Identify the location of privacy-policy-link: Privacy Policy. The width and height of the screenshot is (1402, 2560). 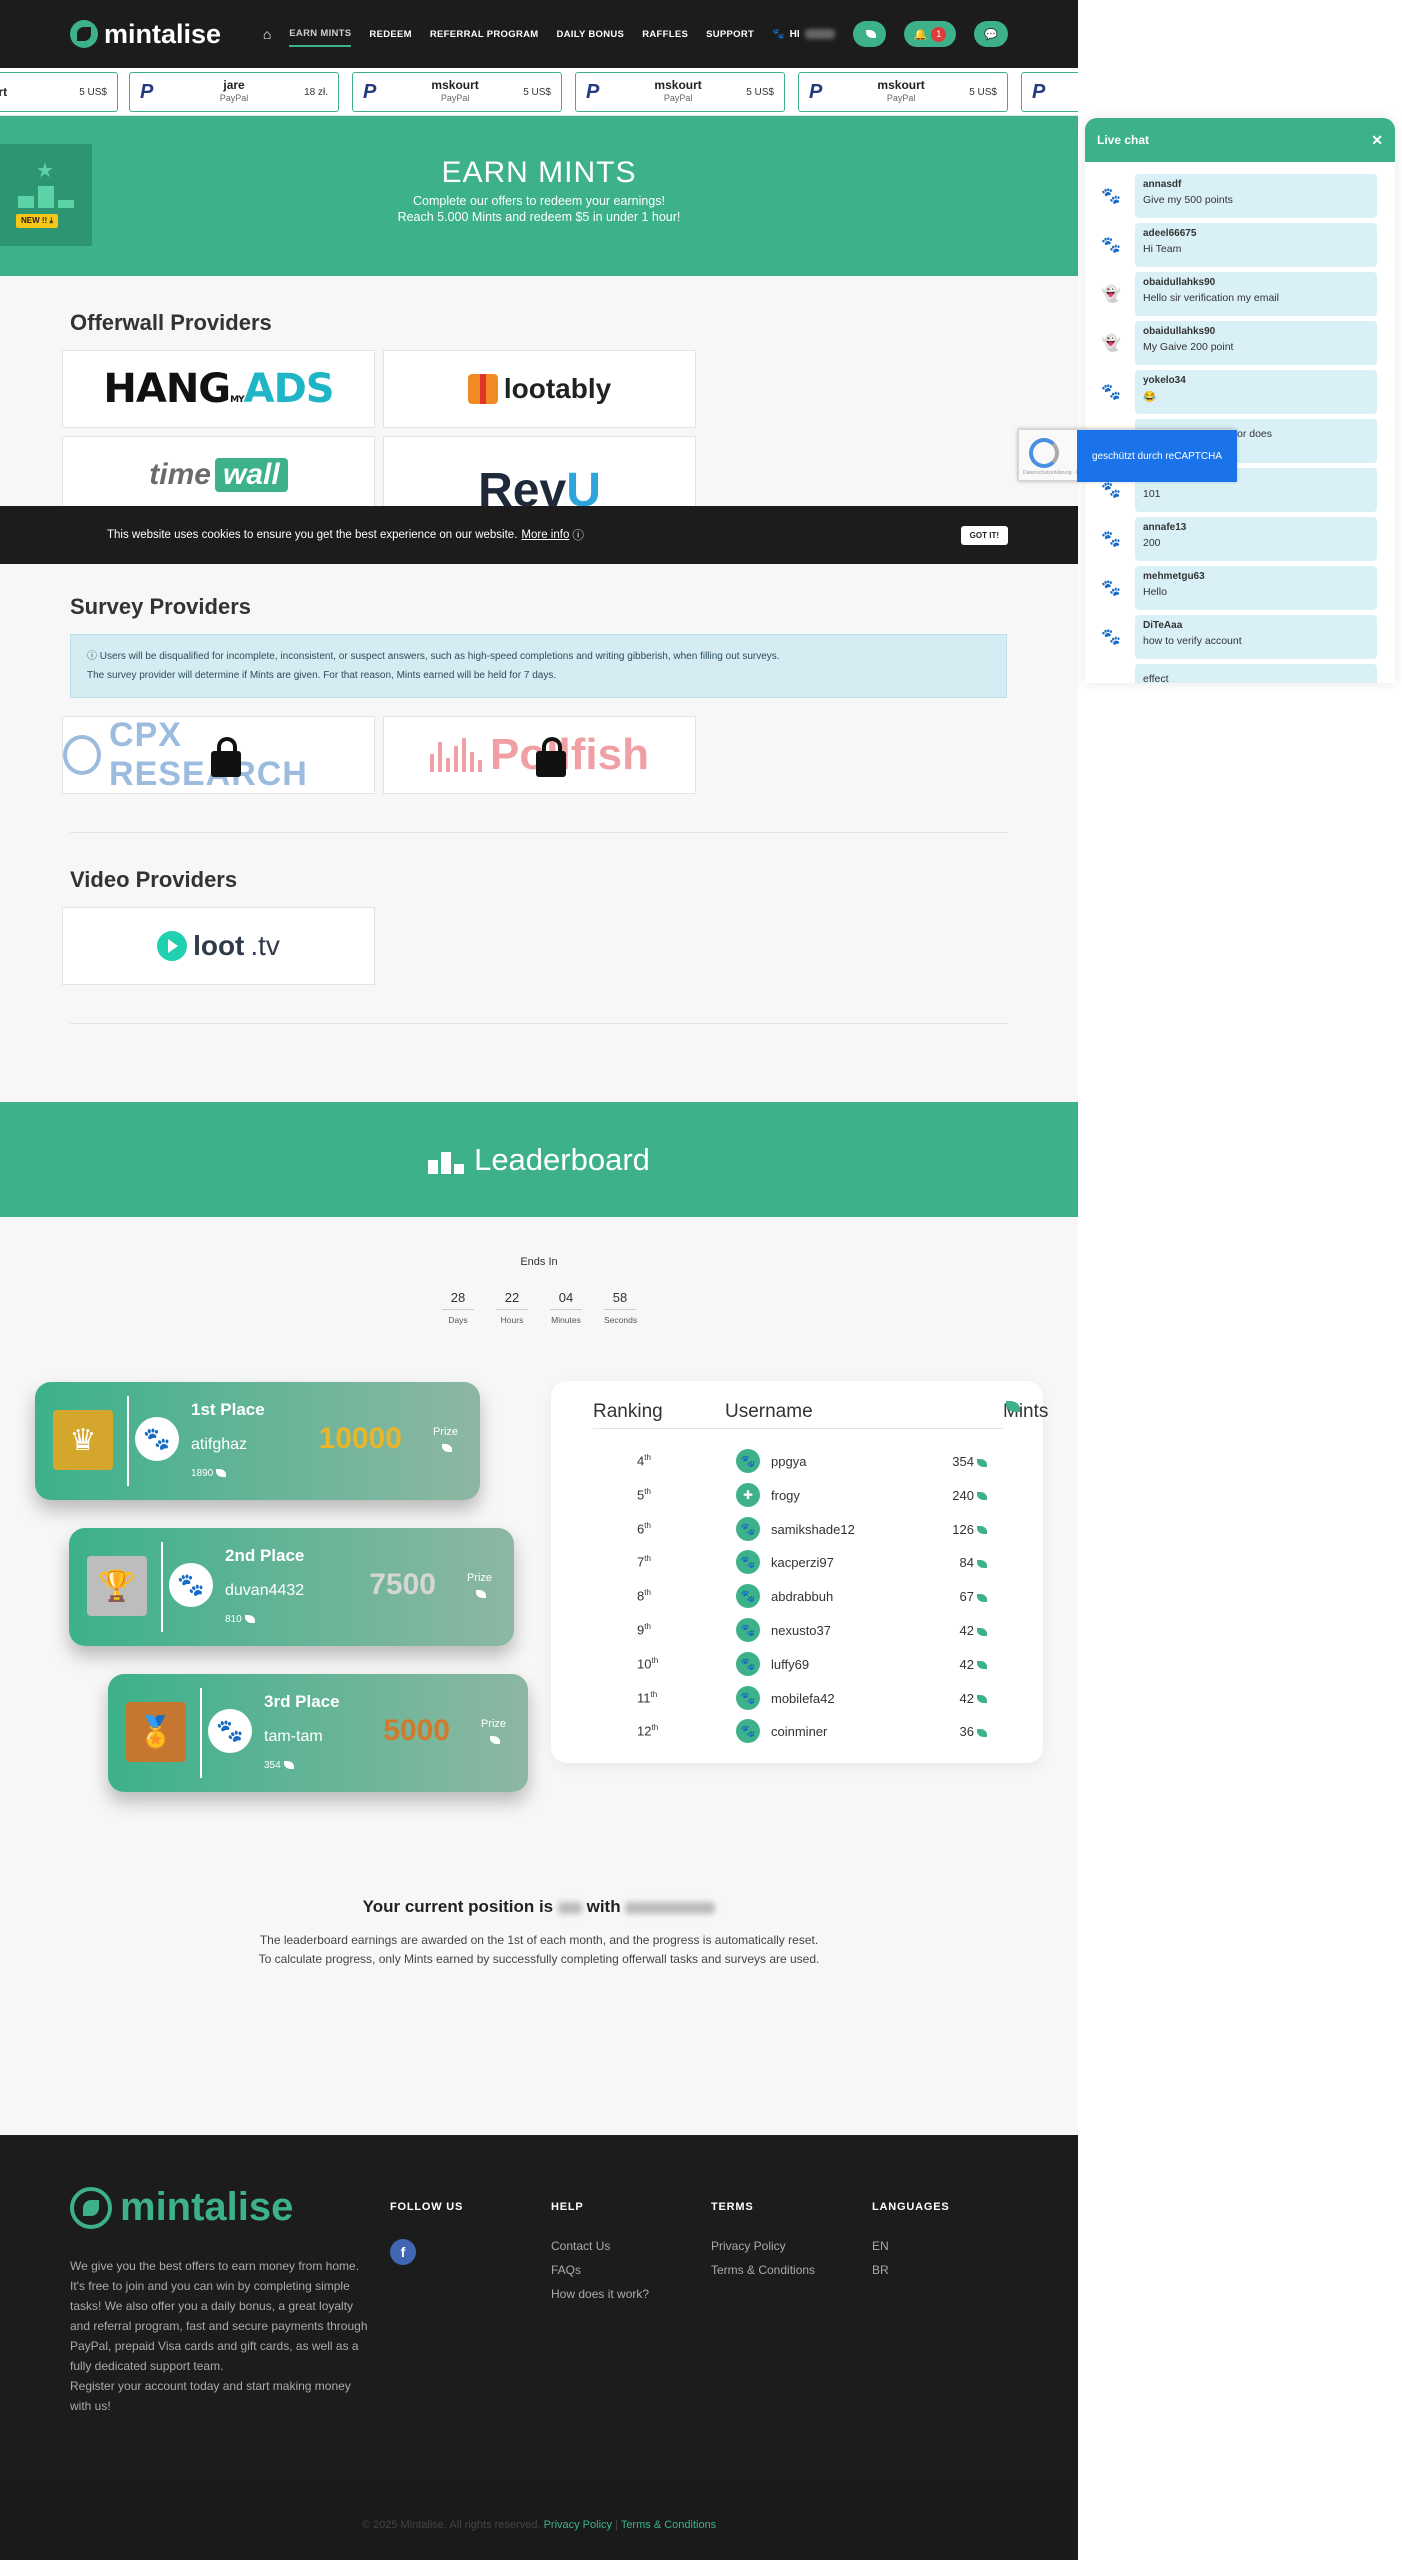
(763, 2246).